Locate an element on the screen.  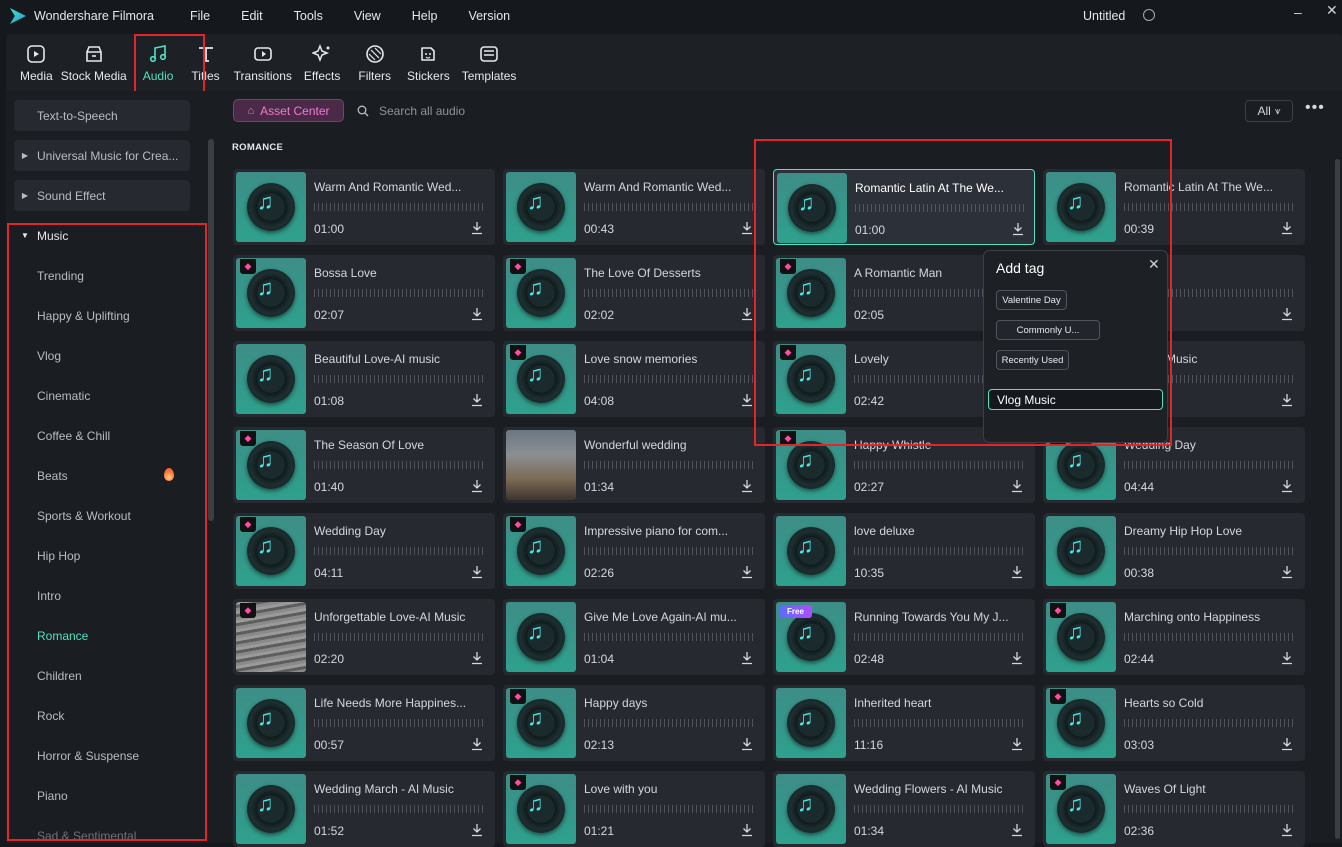
audio-card: ♫ ◆ Happy days 02:13 is located at coordinates (634, 723).